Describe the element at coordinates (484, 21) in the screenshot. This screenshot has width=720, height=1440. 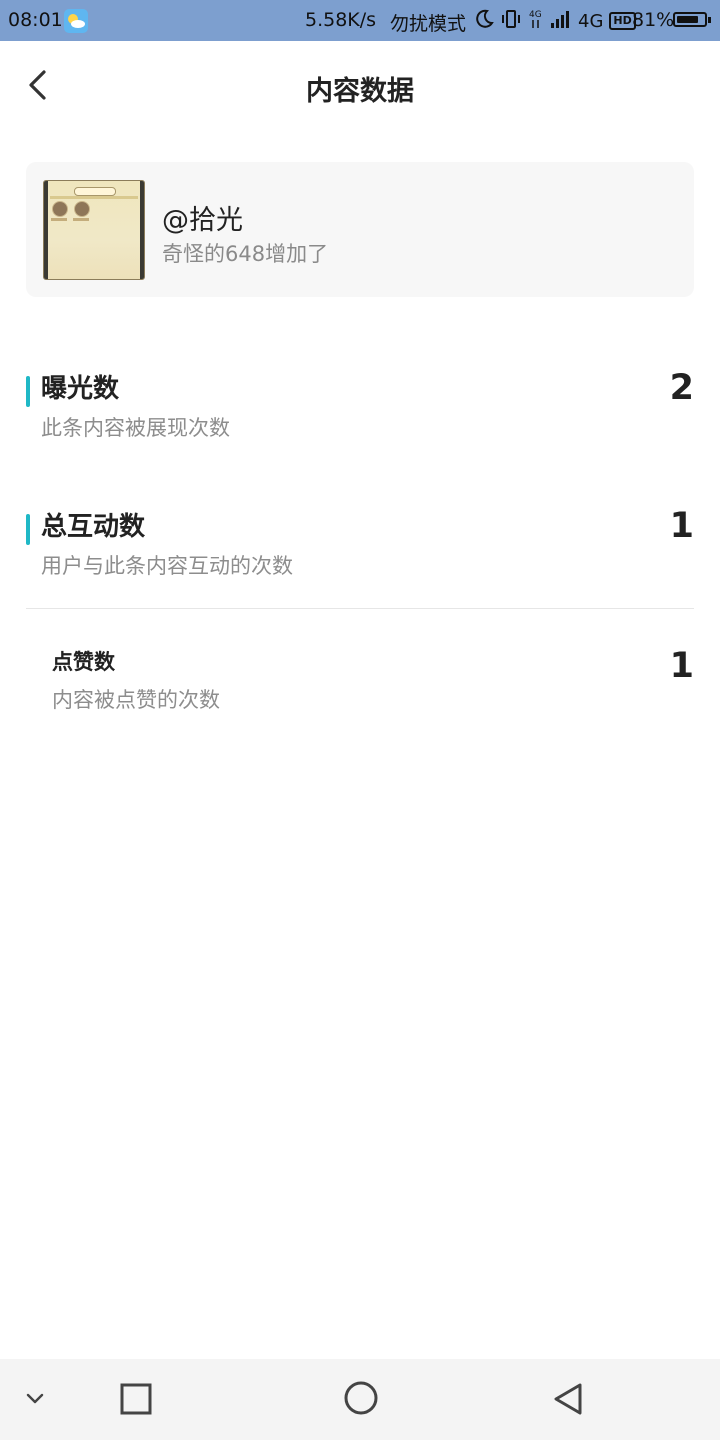
I see `moon-icon` at that location.